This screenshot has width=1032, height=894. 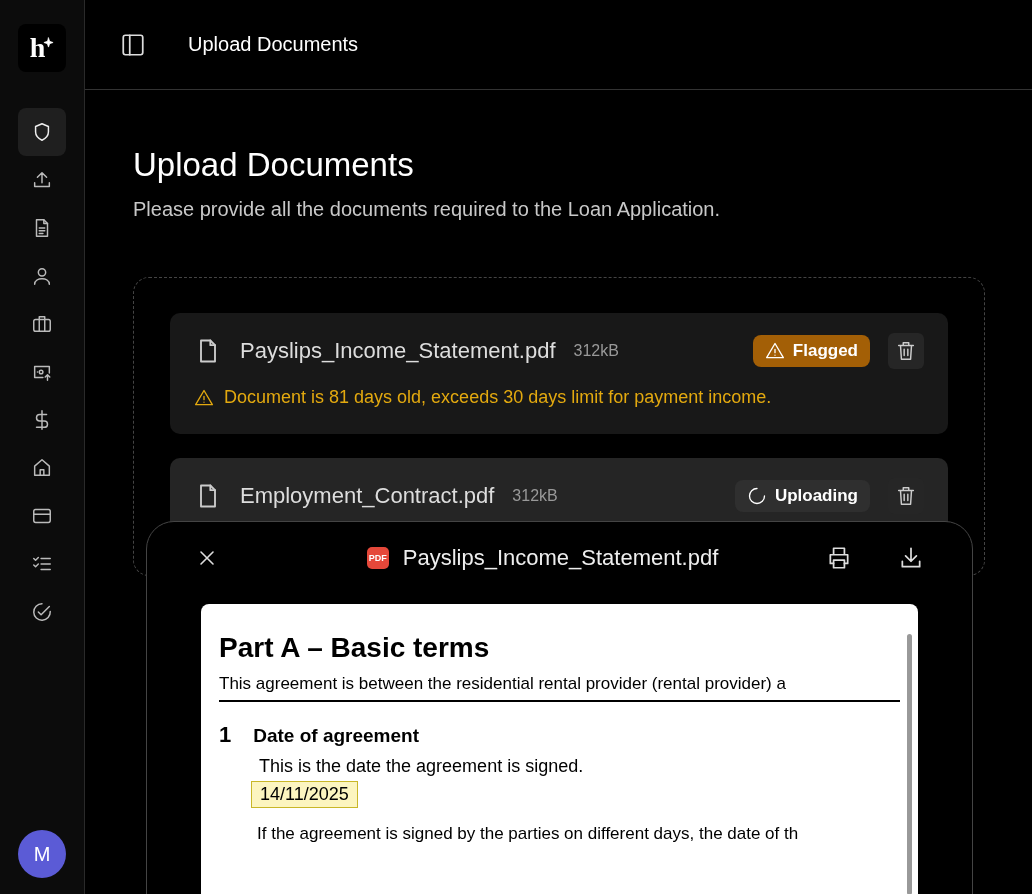 I want to click on pdf-badge: PDF, so click(x=377, y=558).